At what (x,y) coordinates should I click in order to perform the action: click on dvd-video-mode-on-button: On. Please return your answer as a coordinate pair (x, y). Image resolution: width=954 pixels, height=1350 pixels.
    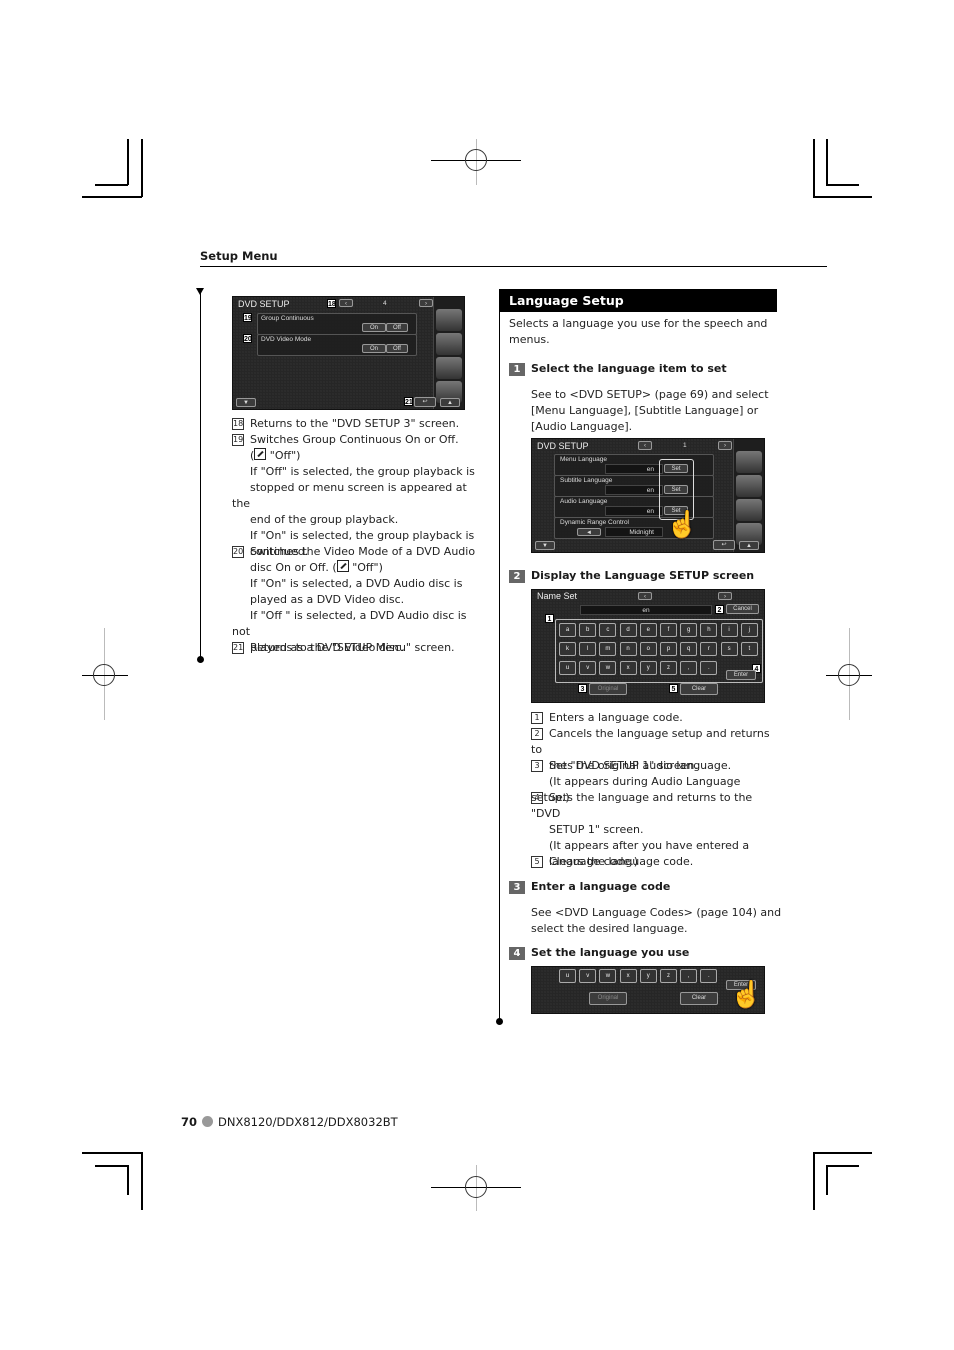
    Looking at the image, I should click on (374, 348).